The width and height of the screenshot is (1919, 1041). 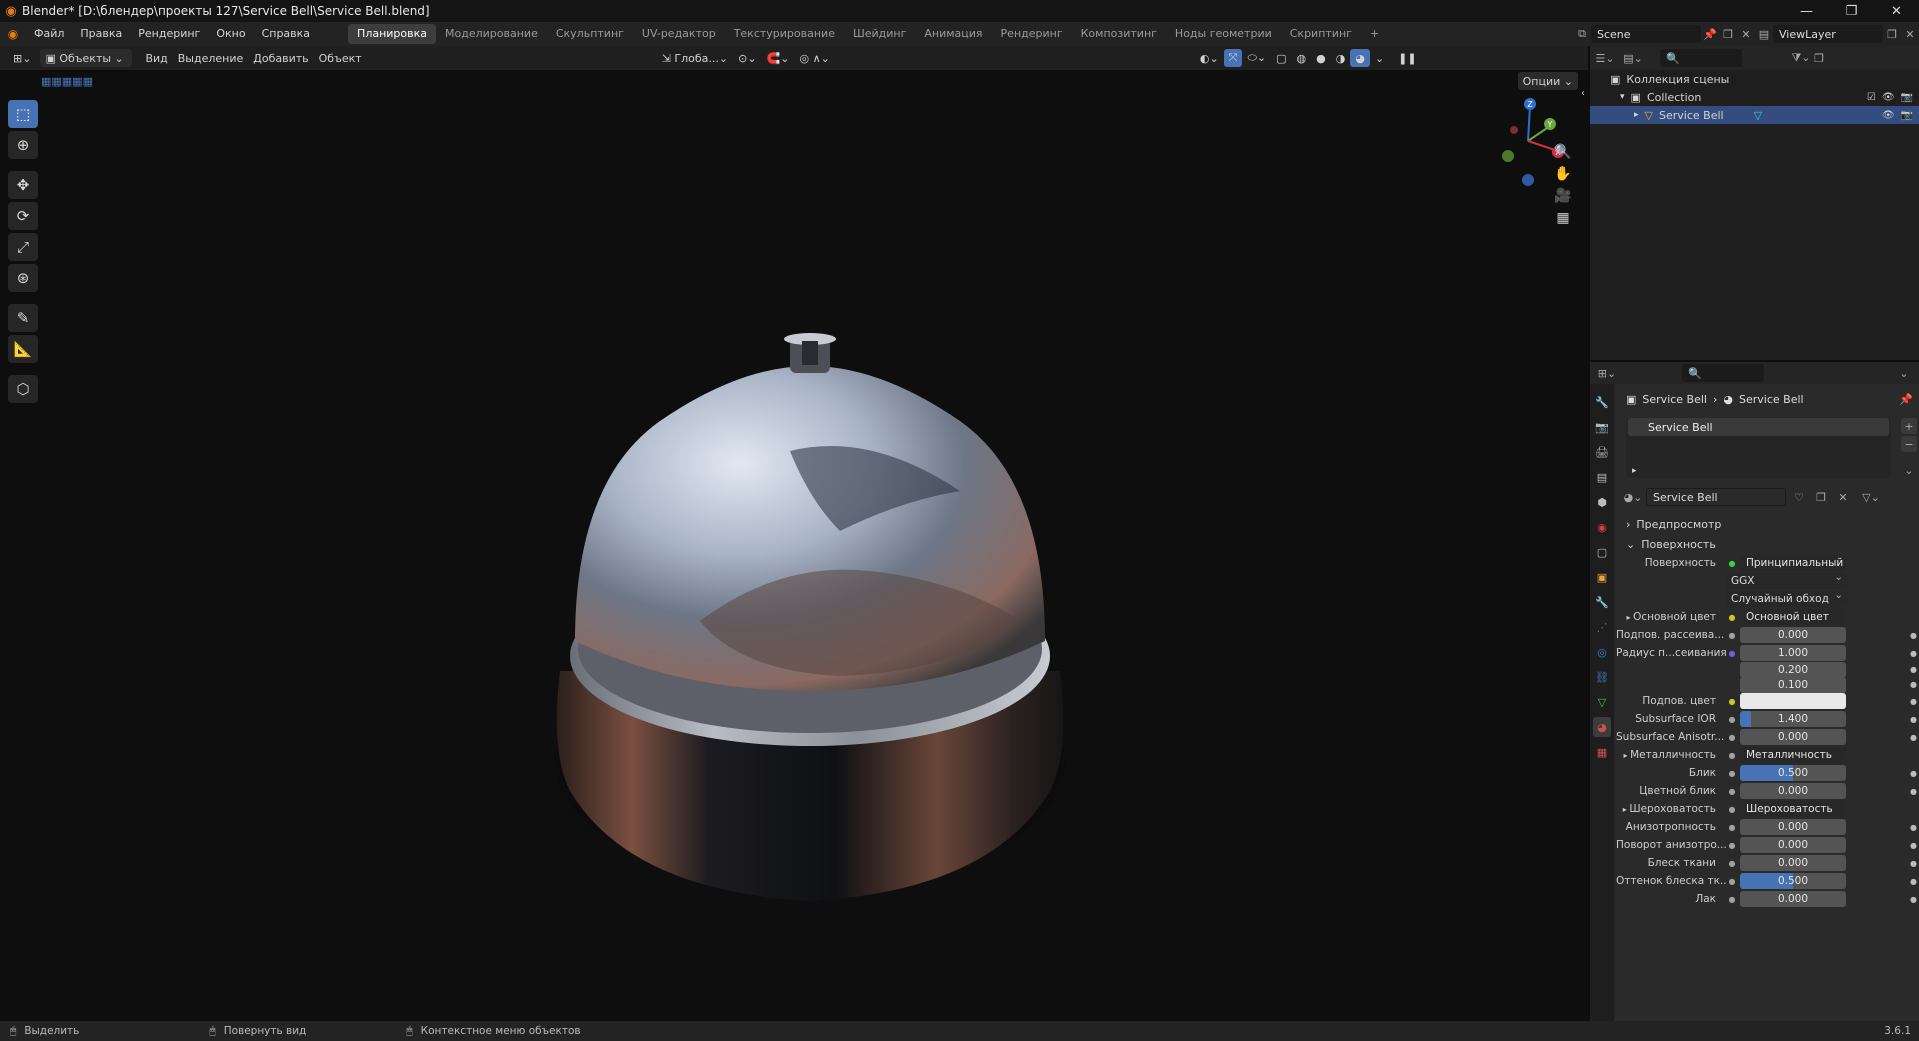 What do you see at coordinates (1602, 477) in the screenshot?
I see `view-layer-tab-icon: ▤` at bounding box center [1602, 477].